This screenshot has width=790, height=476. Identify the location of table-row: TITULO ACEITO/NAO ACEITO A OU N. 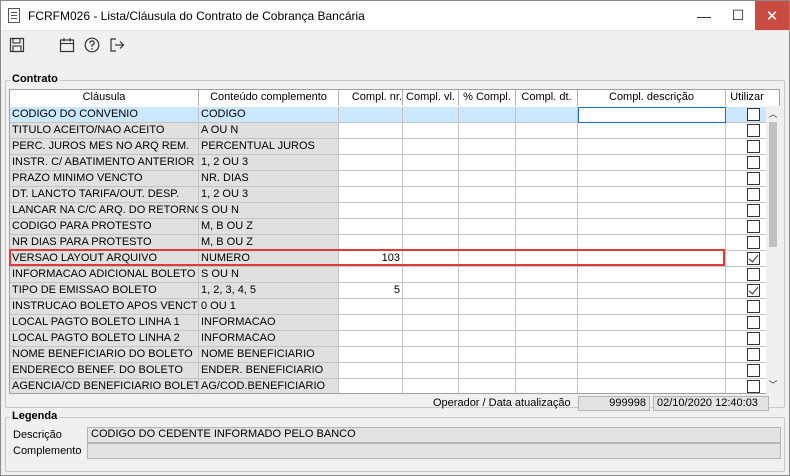
(389, 131).